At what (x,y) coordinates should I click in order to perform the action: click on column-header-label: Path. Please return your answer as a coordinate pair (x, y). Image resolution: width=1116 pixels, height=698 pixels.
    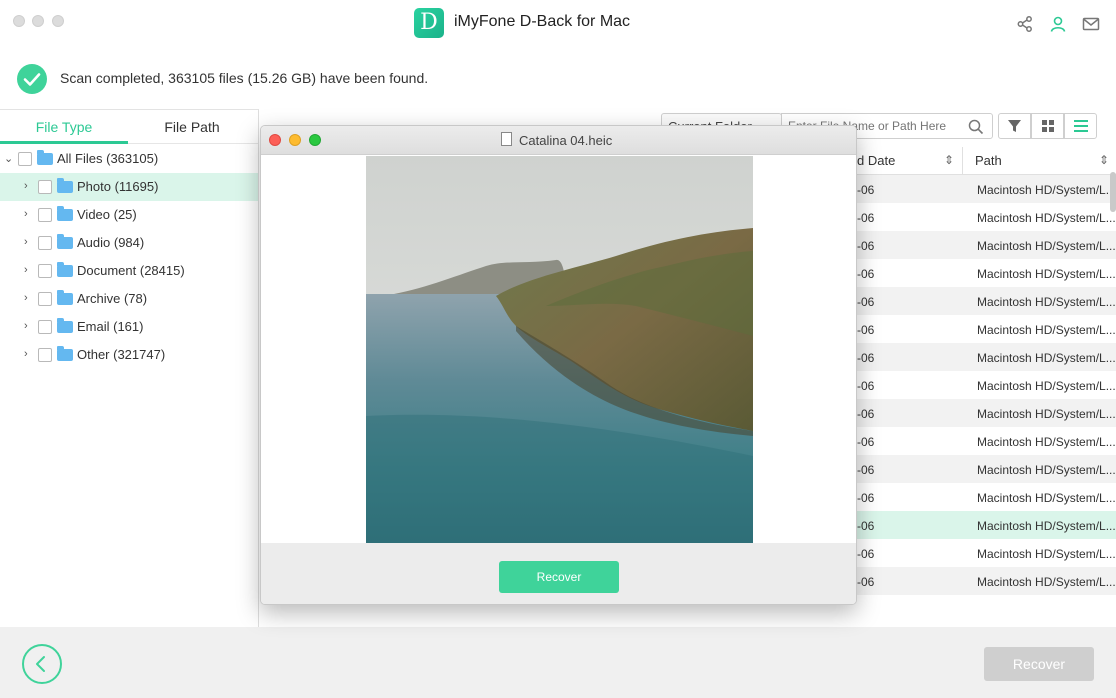
    Looking at the image, I should click on (988, 160).